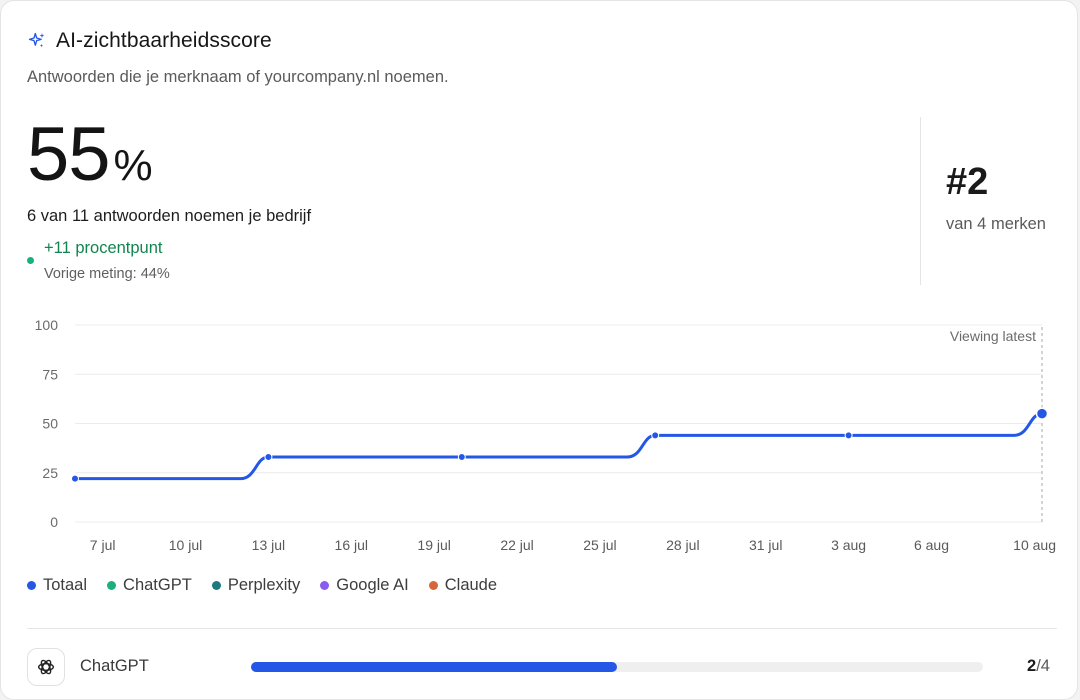 The width and height of the screenshot is (1080, 700). Describe the element at coordinates (848, 545) in the screenshot. I see `x-tick-label: 3 aug` at that location.